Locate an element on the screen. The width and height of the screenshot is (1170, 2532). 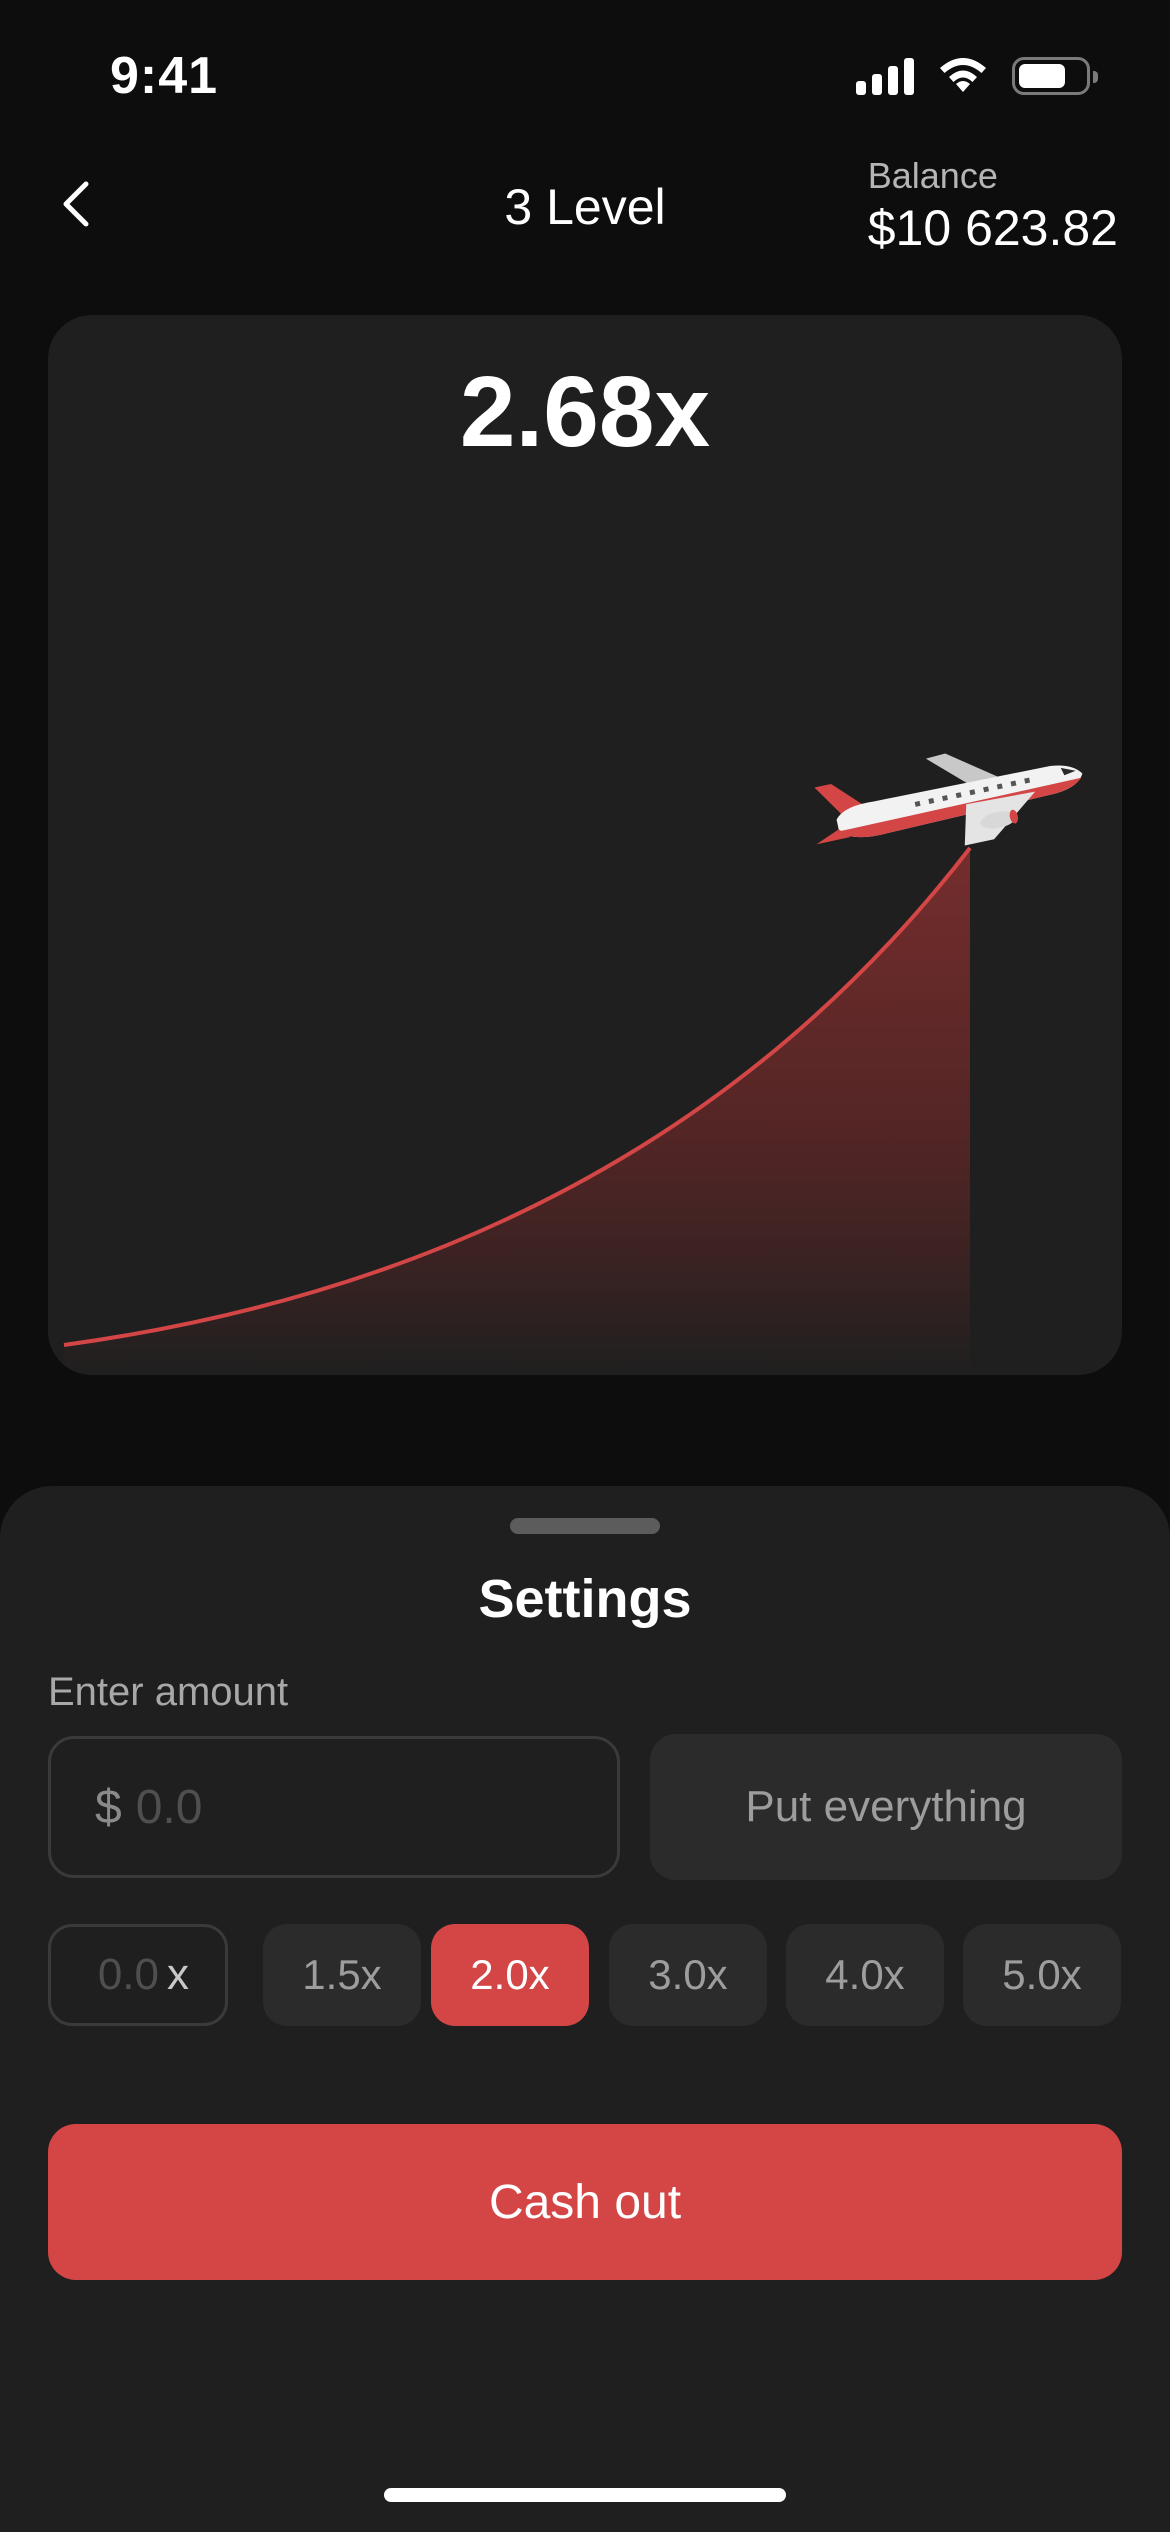
status-icons is located at coordinates (977, 76).